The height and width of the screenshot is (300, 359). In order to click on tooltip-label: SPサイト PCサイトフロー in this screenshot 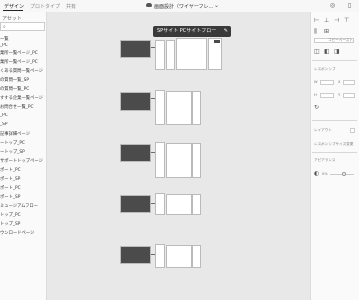, I will do `click(187, 31)`.